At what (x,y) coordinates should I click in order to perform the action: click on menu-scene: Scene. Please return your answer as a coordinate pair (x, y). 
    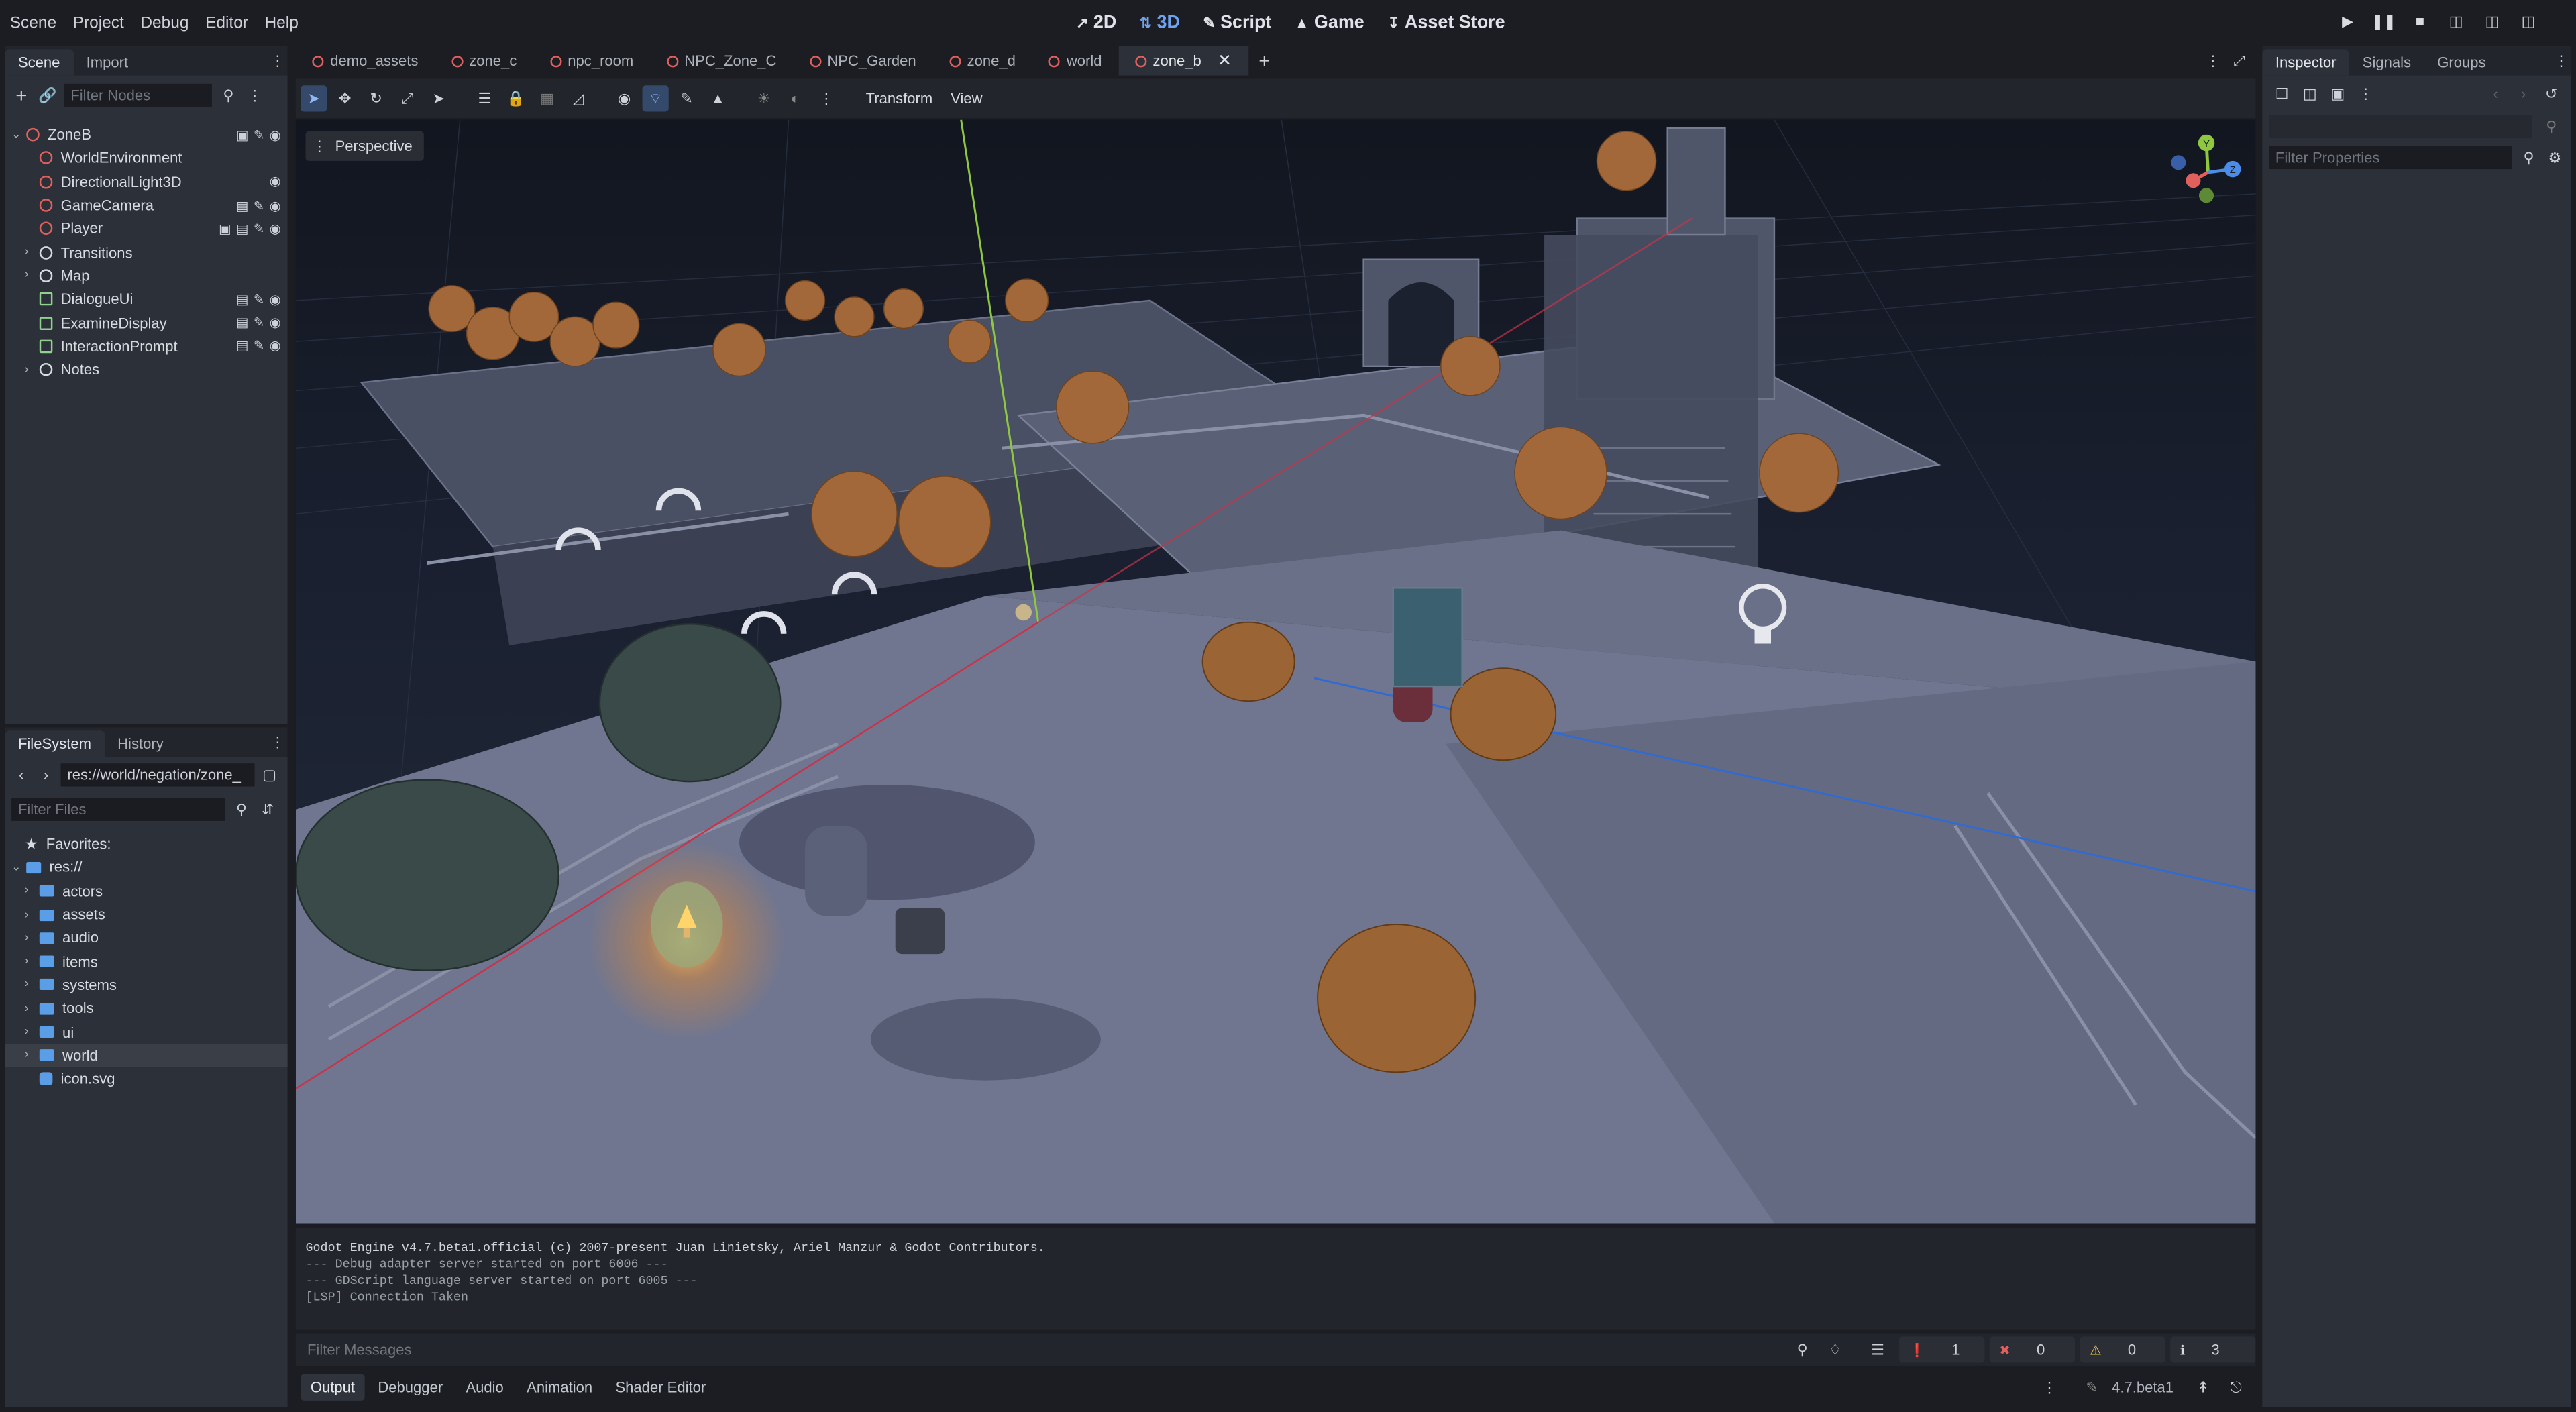
    Looking at the image, I should click on (33, 23).